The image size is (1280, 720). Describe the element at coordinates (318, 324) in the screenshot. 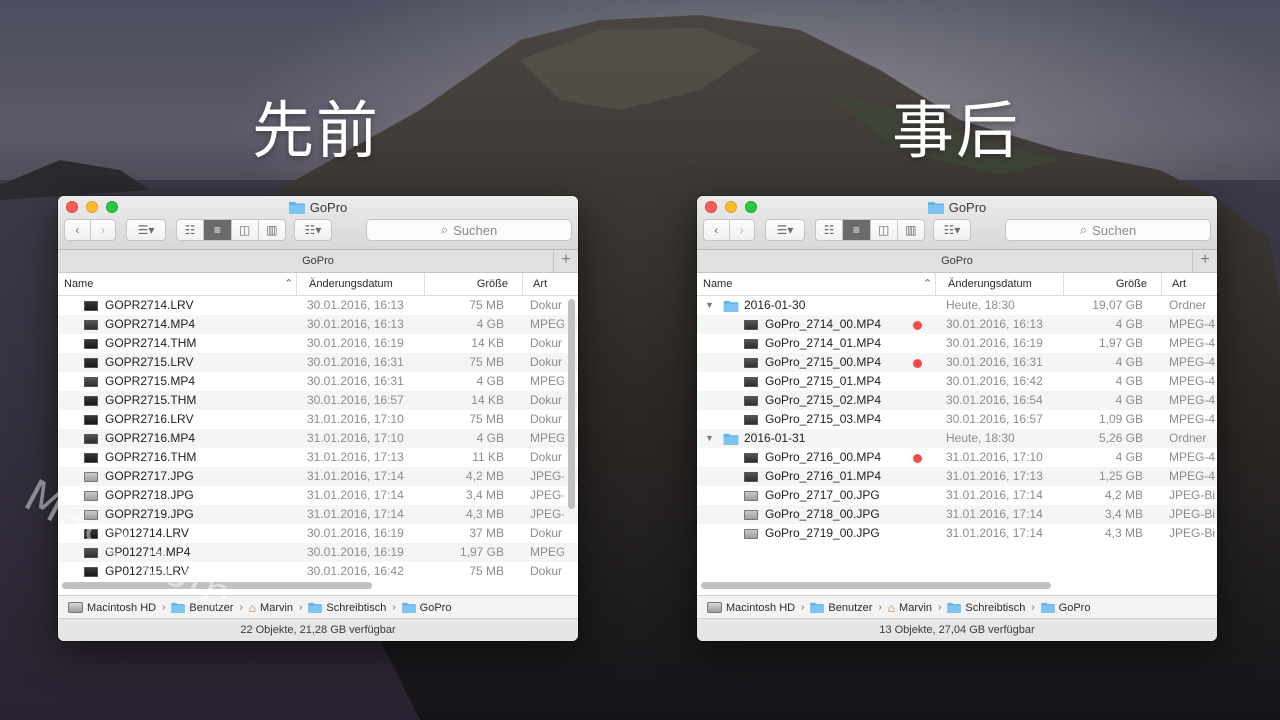

I see `file-row: GOPR2714.MP4 30.01.2016, 16:13 4 GB MPEG` at that location.